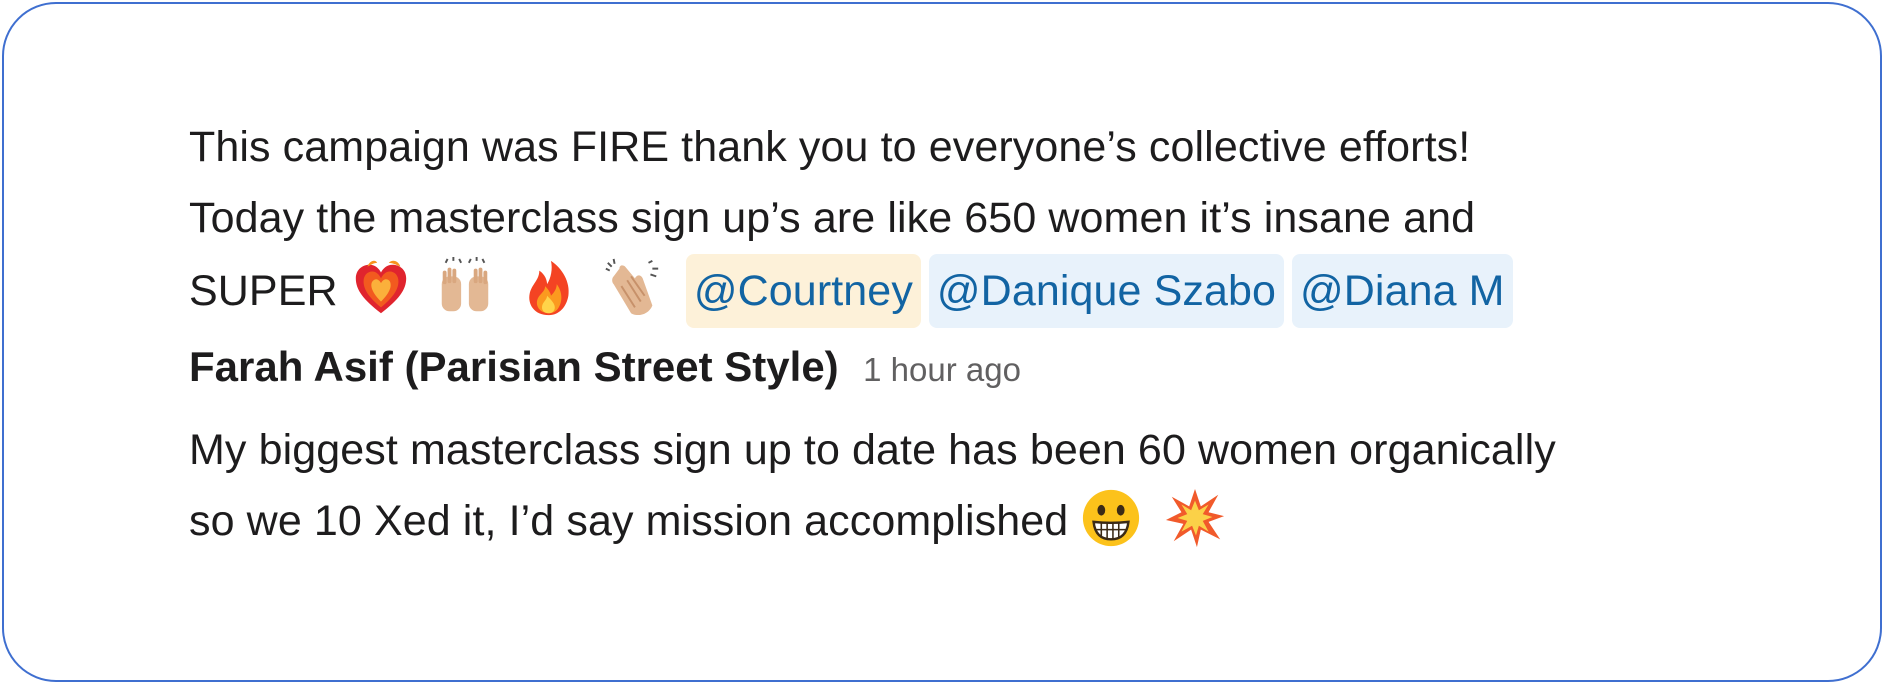 This screenshot has width=1888, height=688. What do you see at coordinates (381, 288) in the screenshot?
I see `heart-on-fire-icon` at bounding box center [381, 288].